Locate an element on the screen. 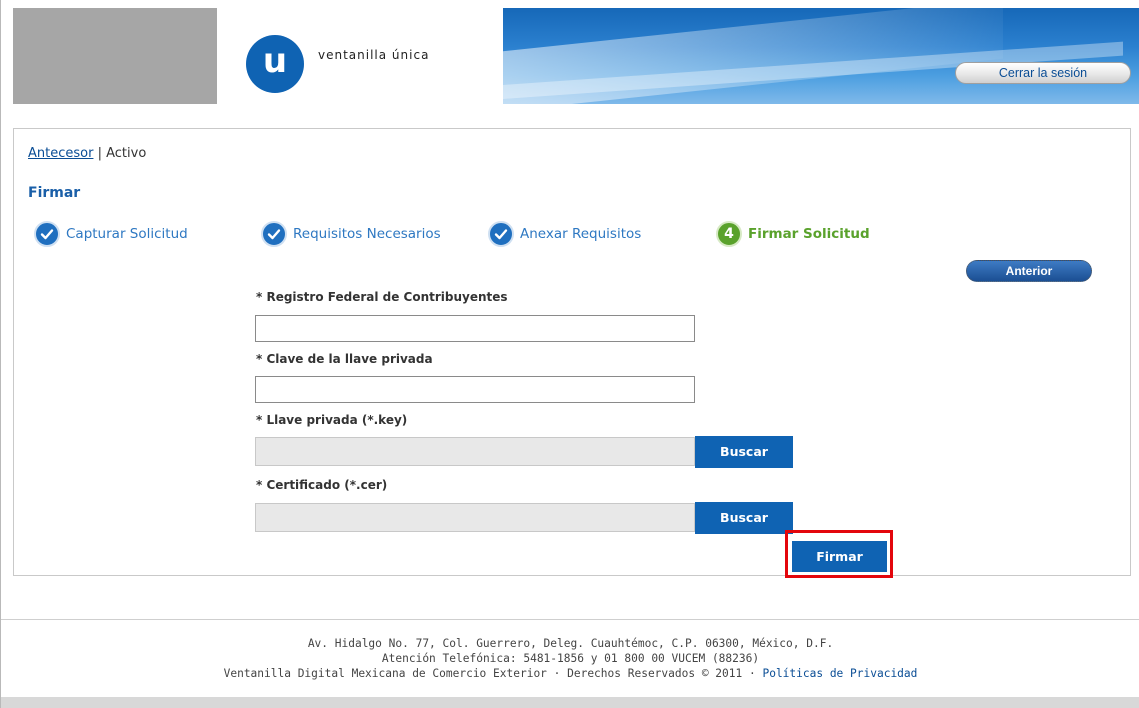  breadcrumb-link-antecesor: Antecesor is located at coordinates (60, 153).